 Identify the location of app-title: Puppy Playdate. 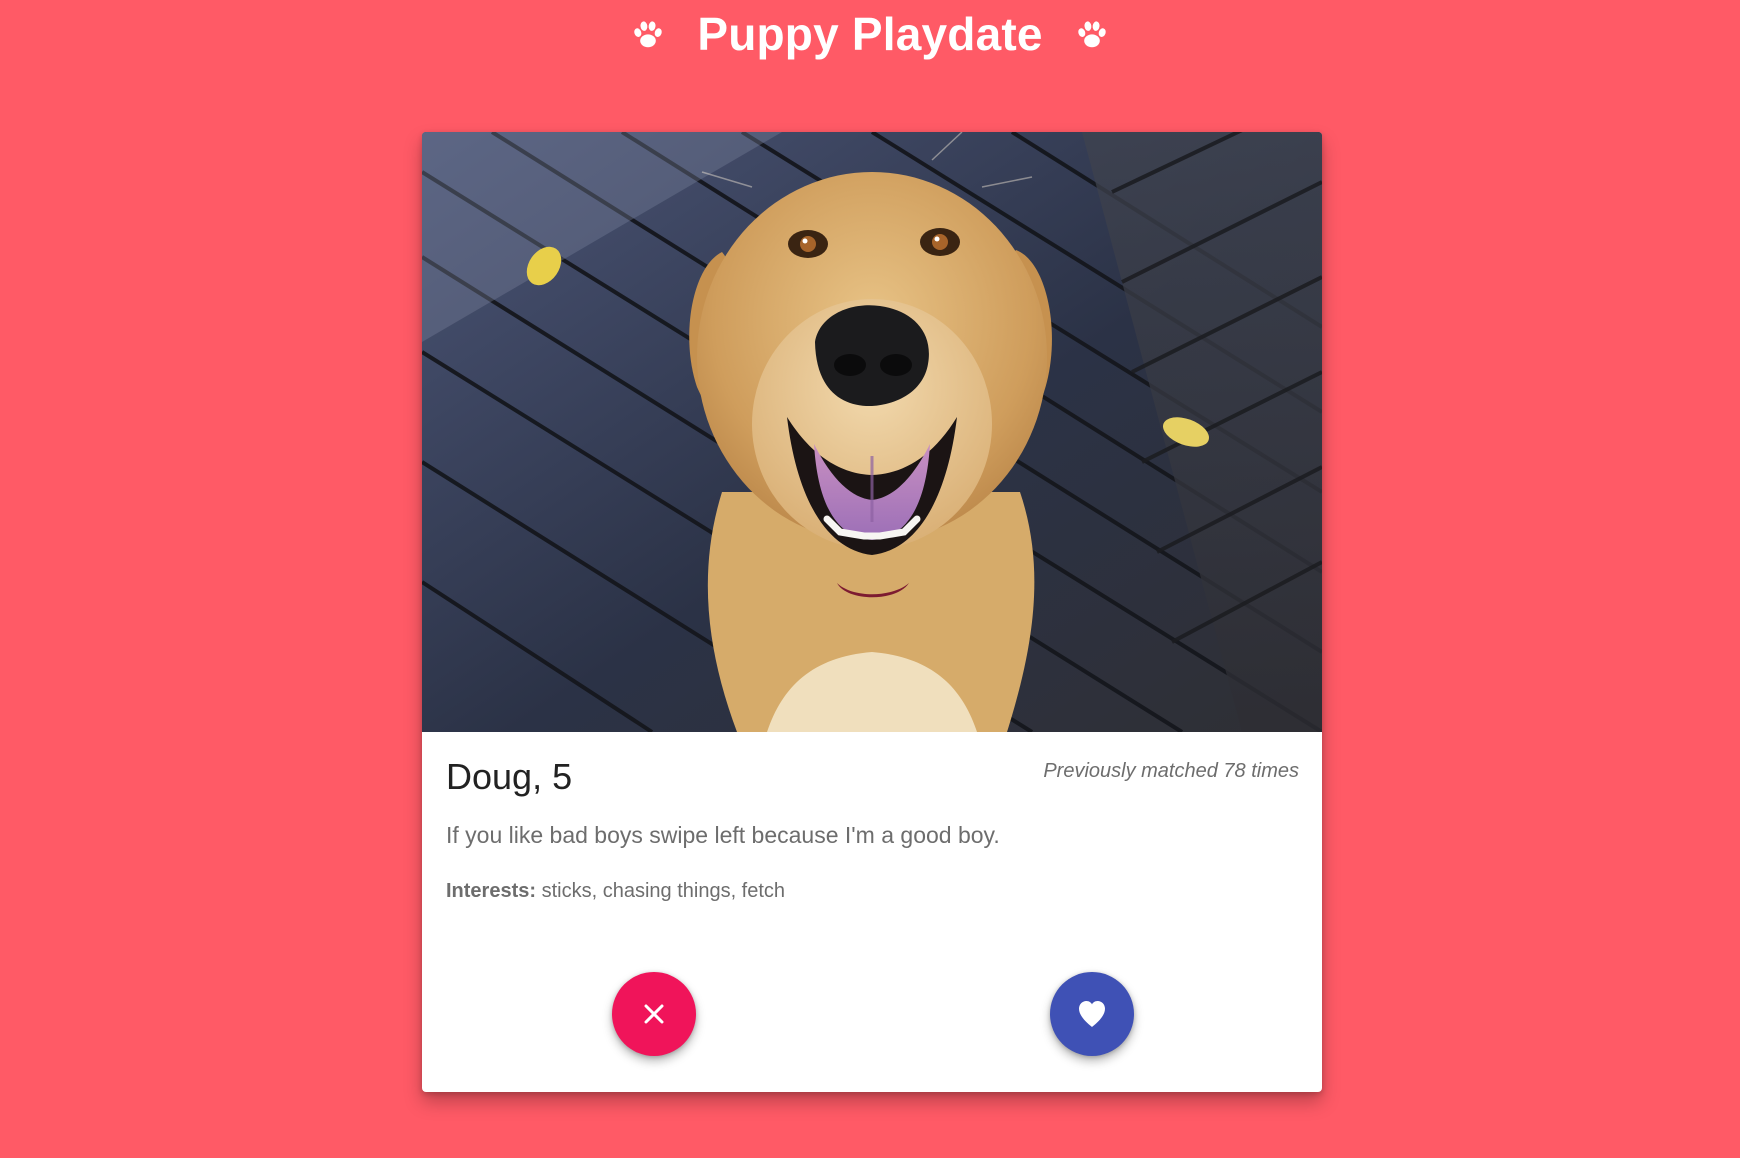
(870, 34).